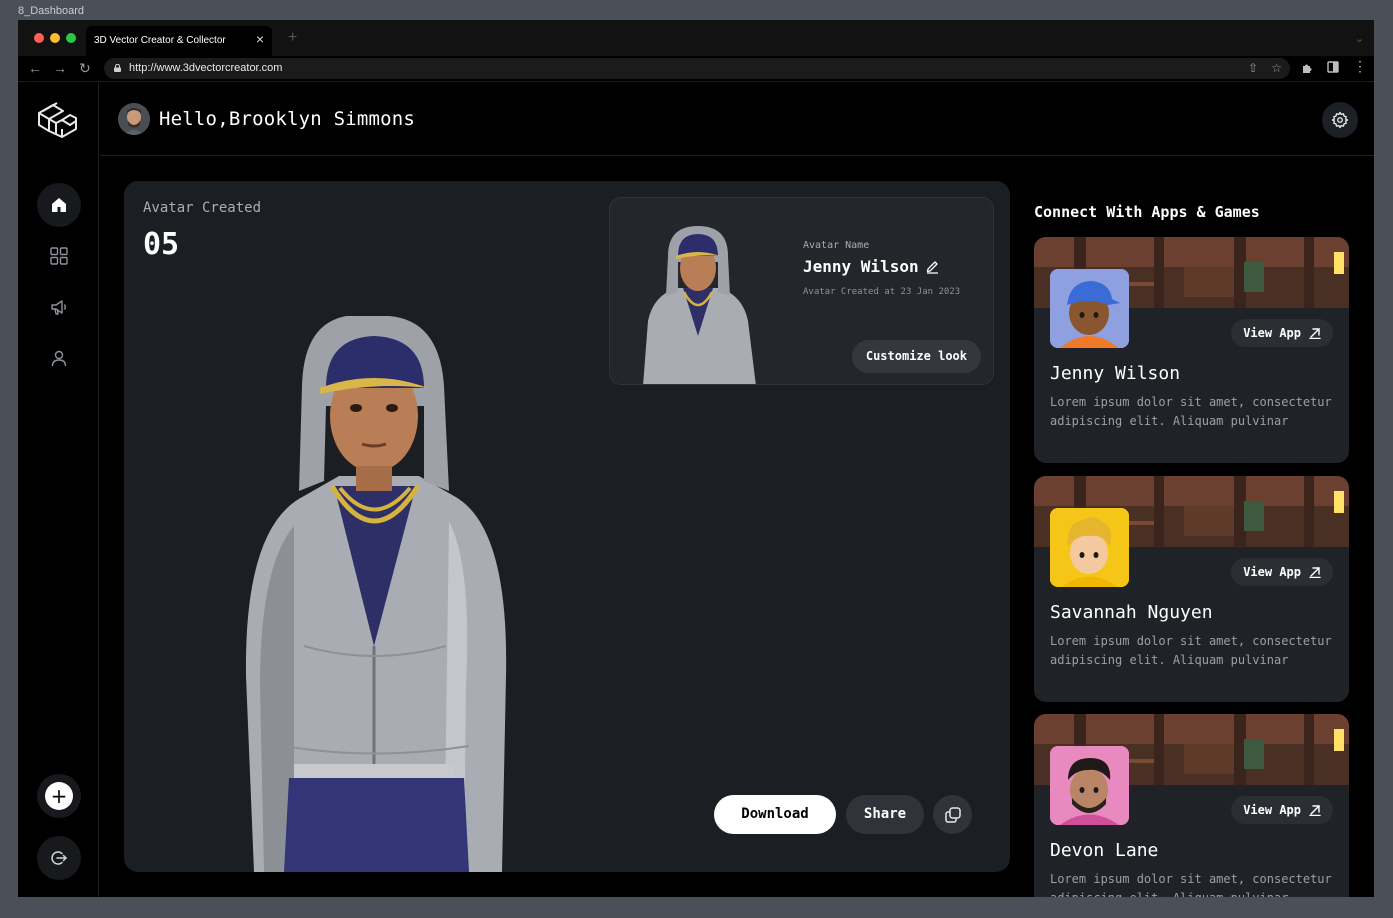  Describe the element at coordinates (376, 594) in the screenshot. I see `avatar-3d-figure` at that location.